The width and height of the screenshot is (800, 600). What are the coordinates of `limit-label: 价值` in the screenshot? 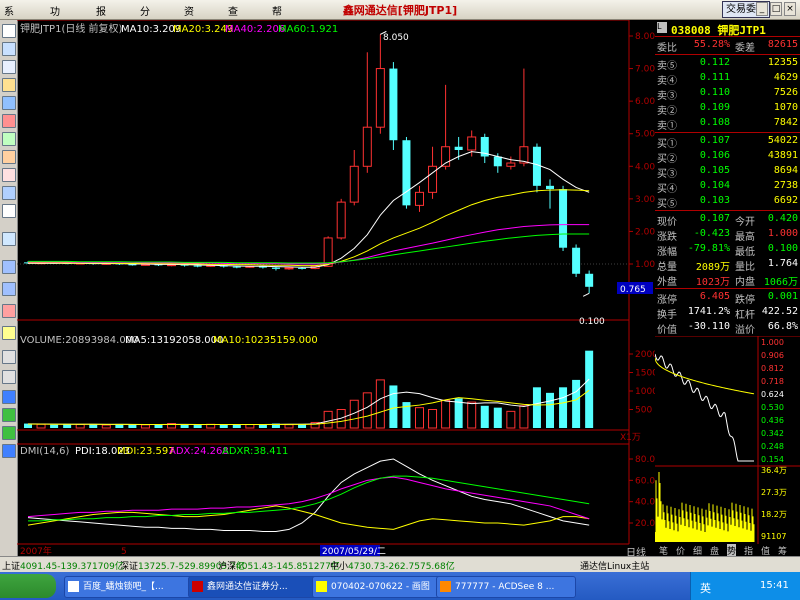 It's located at (667, 330).